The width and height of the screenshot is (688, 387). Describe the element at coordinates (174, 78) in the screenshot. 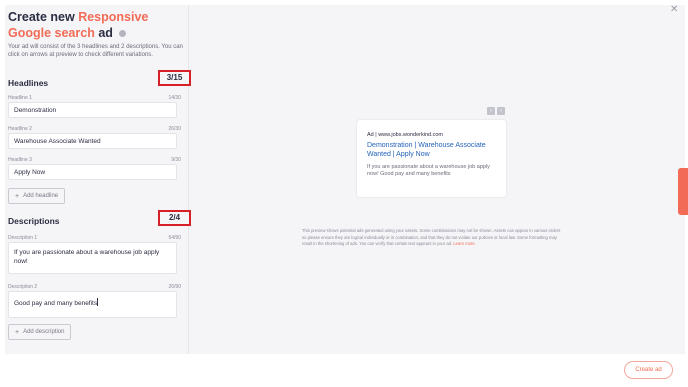

I see `headlines-counter: 3/15` at that location.